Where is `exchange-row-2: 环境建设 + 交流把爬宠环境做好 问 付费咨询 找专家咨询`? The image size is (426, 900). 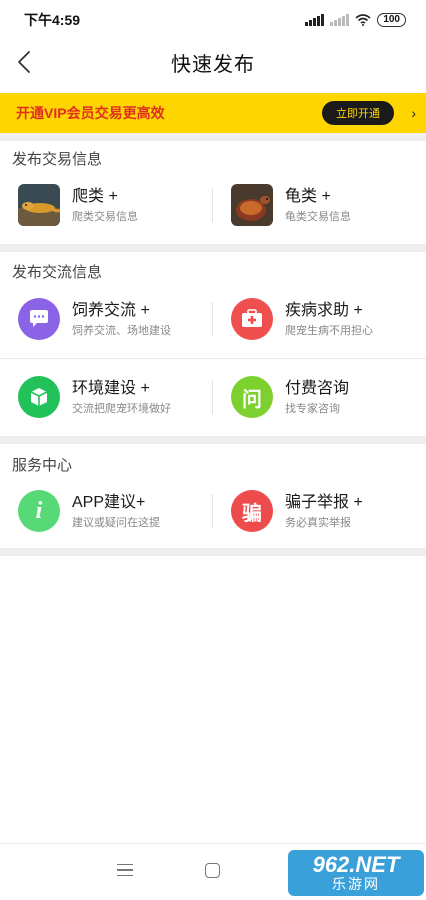
exchange-row-2: 环境建设 + 交流把爬宠环境做好 问 付费咨询 找专家咨询 is located at coordinates (213, 397).